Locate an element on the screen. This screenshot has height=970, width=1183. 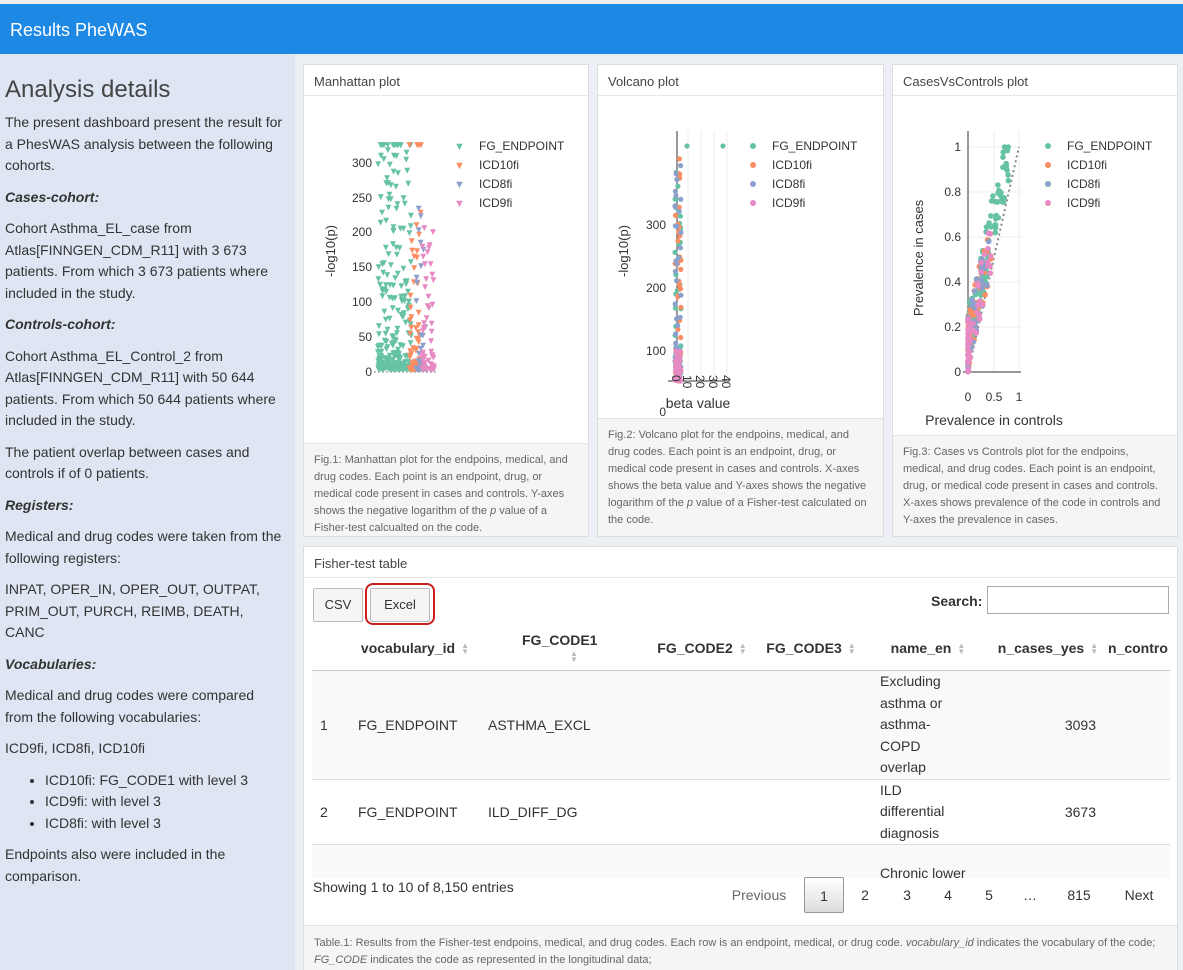
app-title: Results PheWAS is located at coordinates (79, 30).